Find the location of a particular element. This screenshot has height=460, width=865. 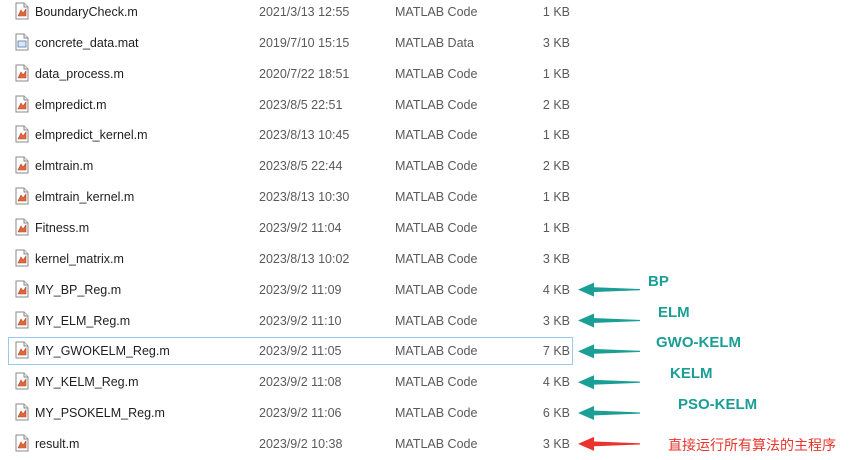

file-row: elmtrain.m 2023/8/5 22:44 MATLAB Code 2 KB is located at coordinates (290, 166).